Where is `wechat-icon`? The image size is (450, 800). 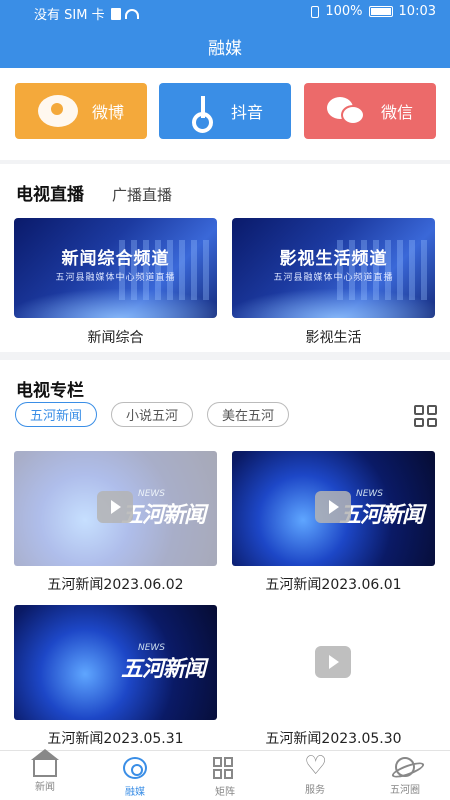
wechat-icon is located at coordinates (346, 111).